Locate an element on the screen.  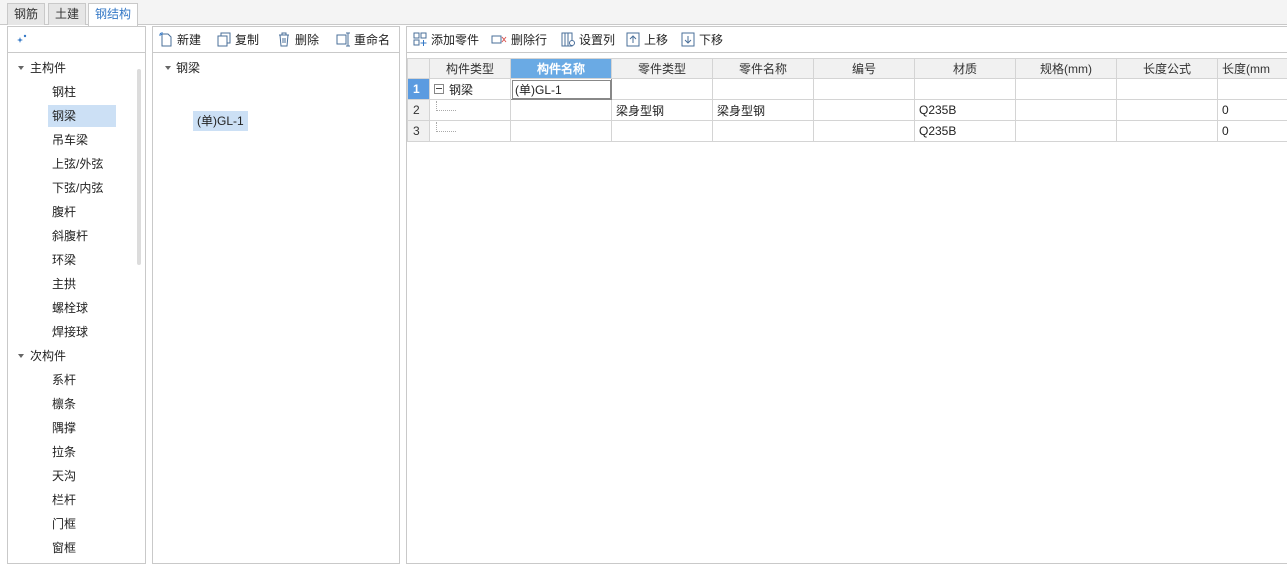
category-item: 螺栓球 is located at coordinates (70, 308).